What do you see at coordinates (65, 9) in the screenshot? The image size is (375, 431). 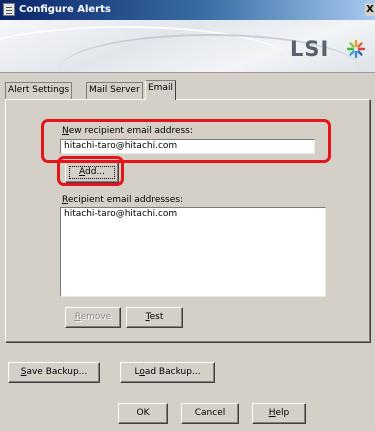 I see `window-title: Configure Alerts` at bounding box center [65, 9].